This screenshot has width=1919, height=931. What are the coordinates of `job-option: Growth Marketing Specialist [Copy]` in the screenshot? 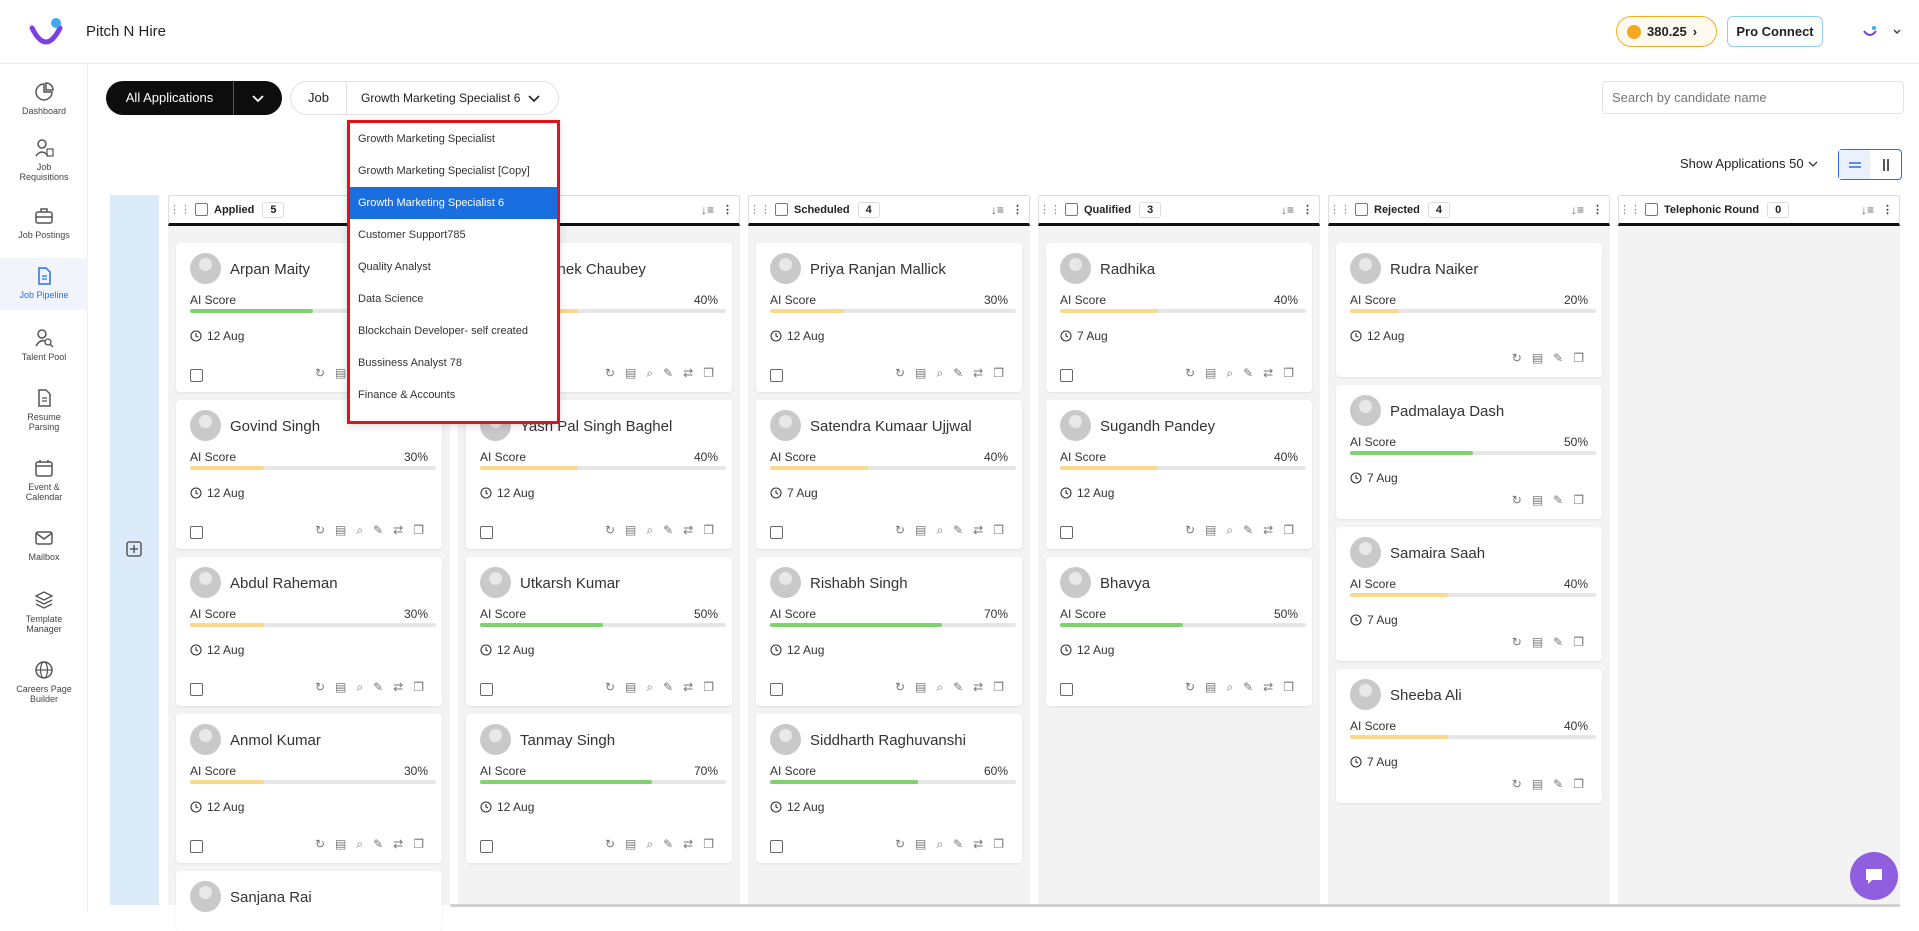 It's located at (453, 171).